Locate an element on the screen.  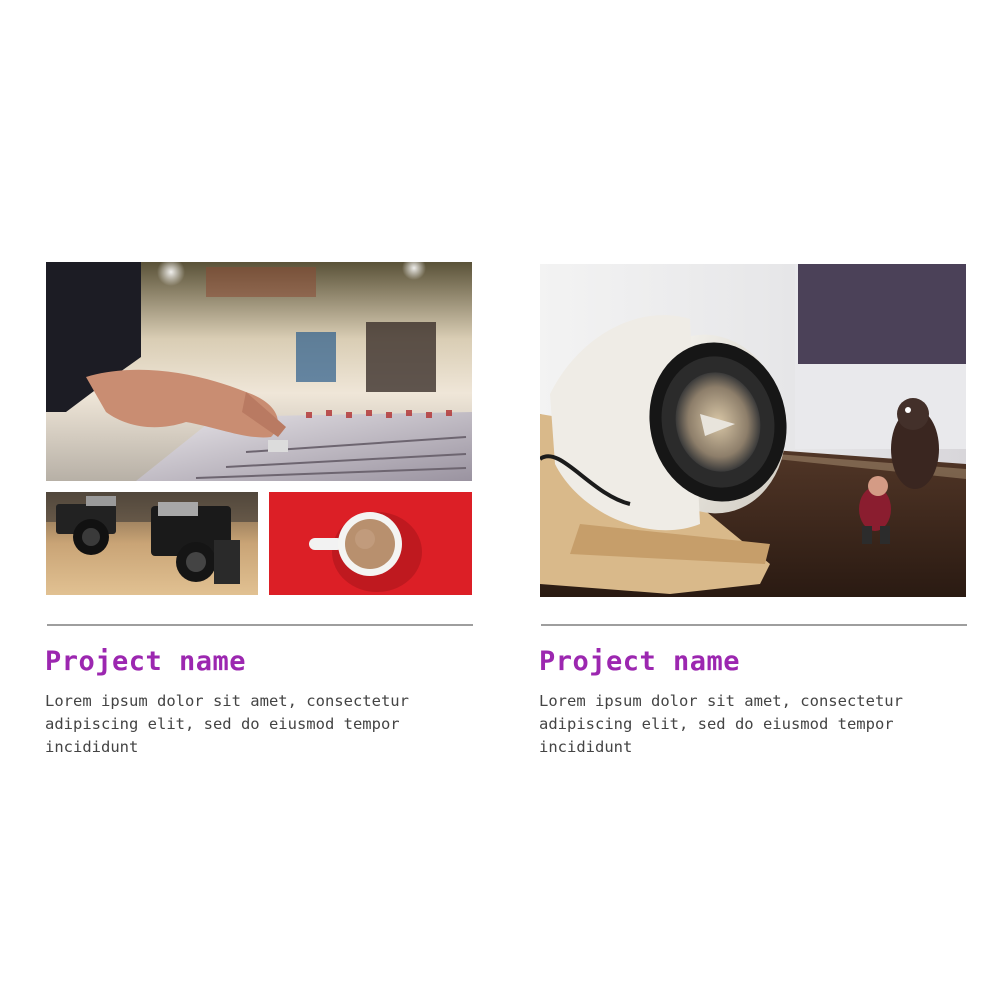
speaker-desk-photo is located at coordinates (753, 430).